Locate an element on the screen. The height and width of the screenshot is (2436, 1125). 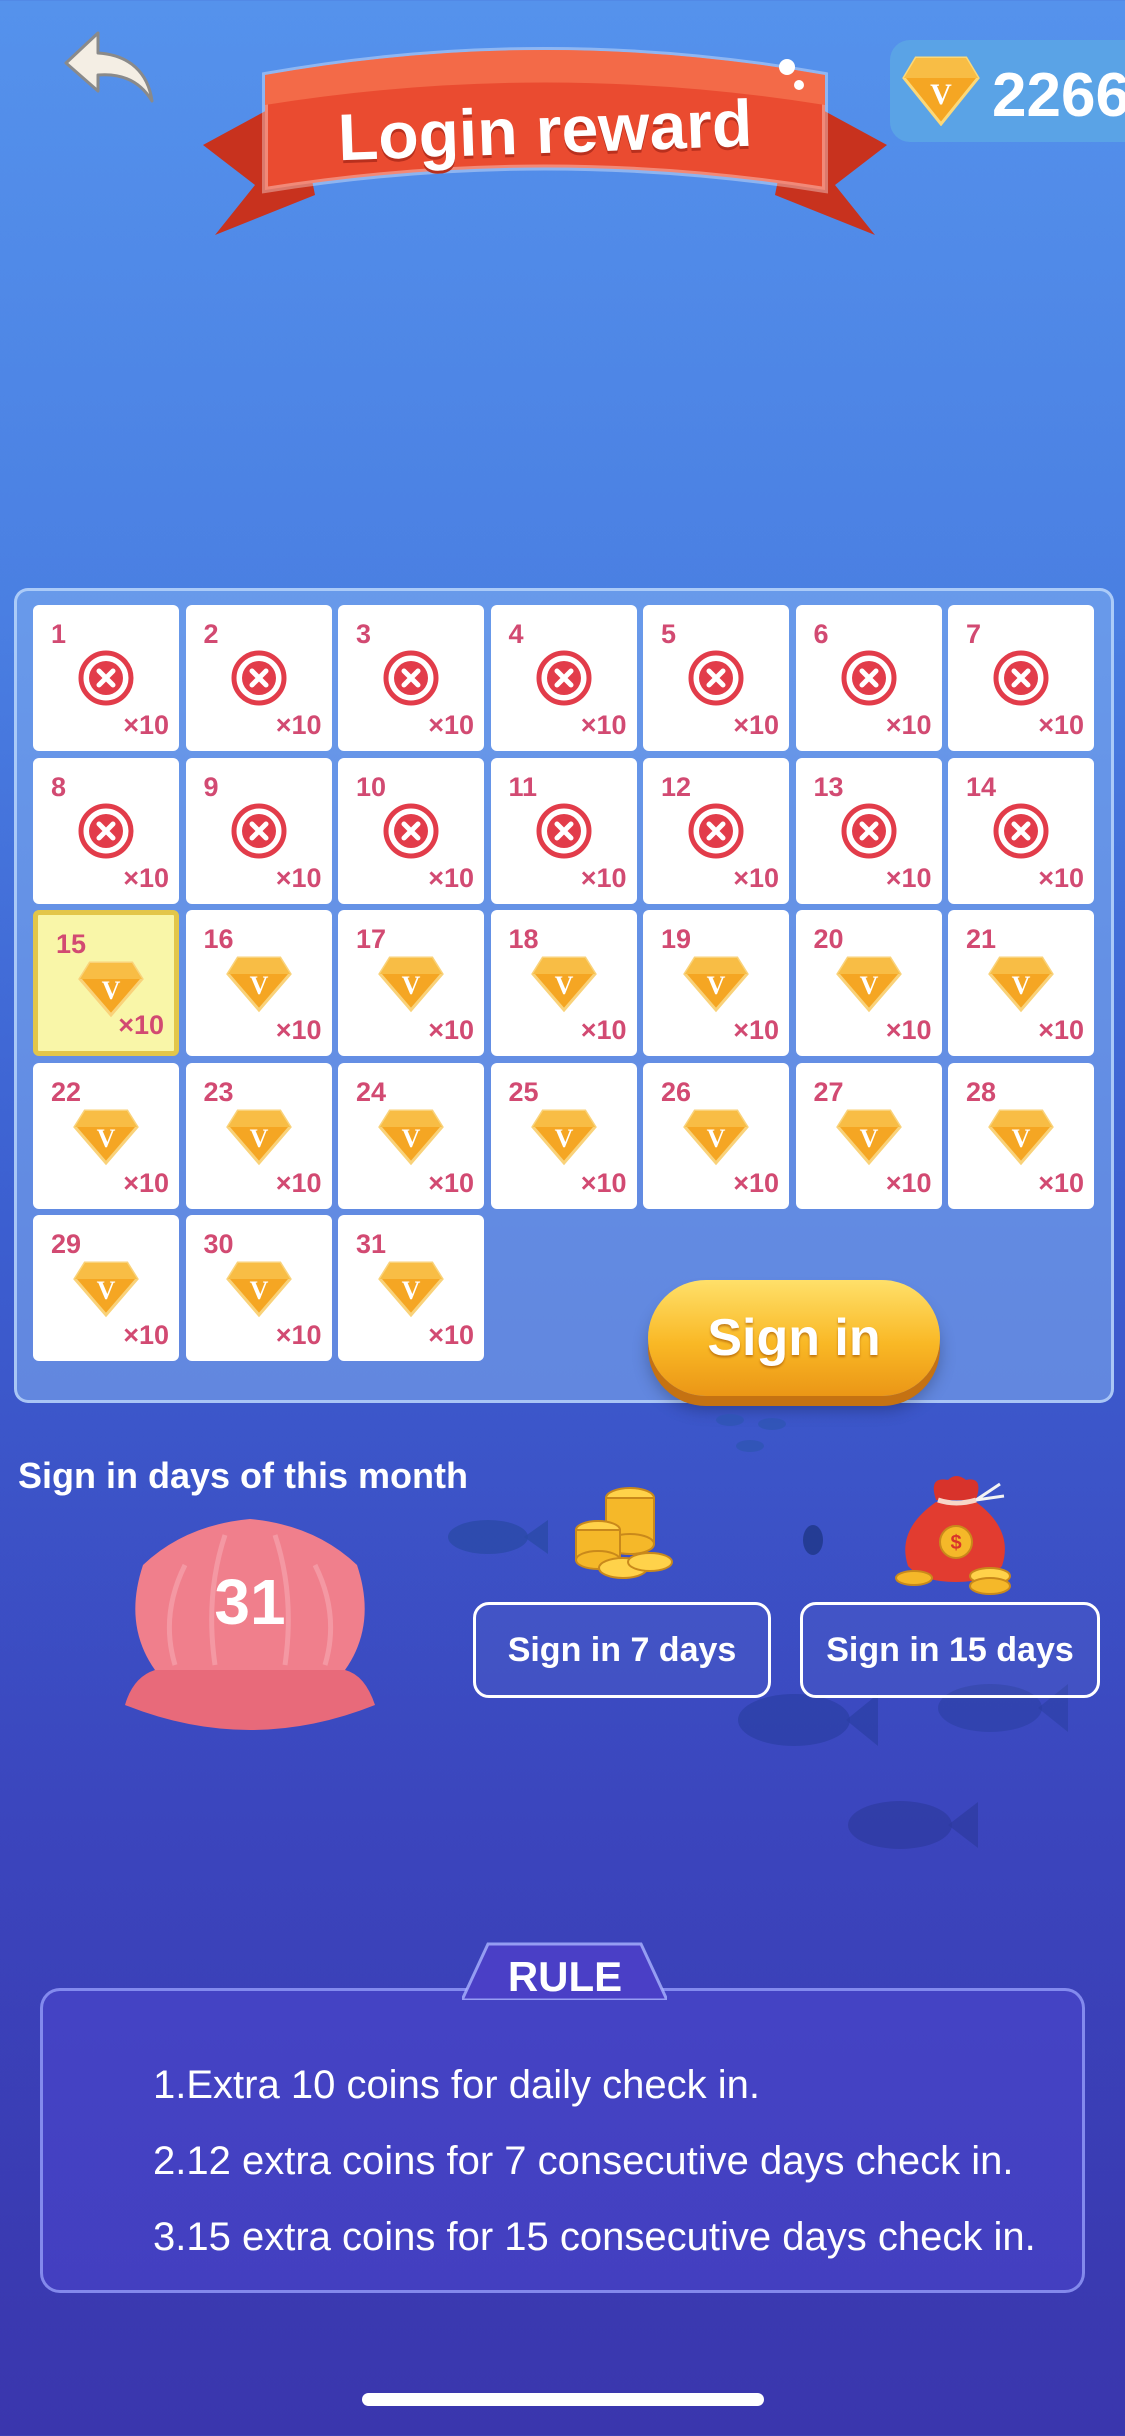
day-number: 4 is located at coordinates (516, 634).